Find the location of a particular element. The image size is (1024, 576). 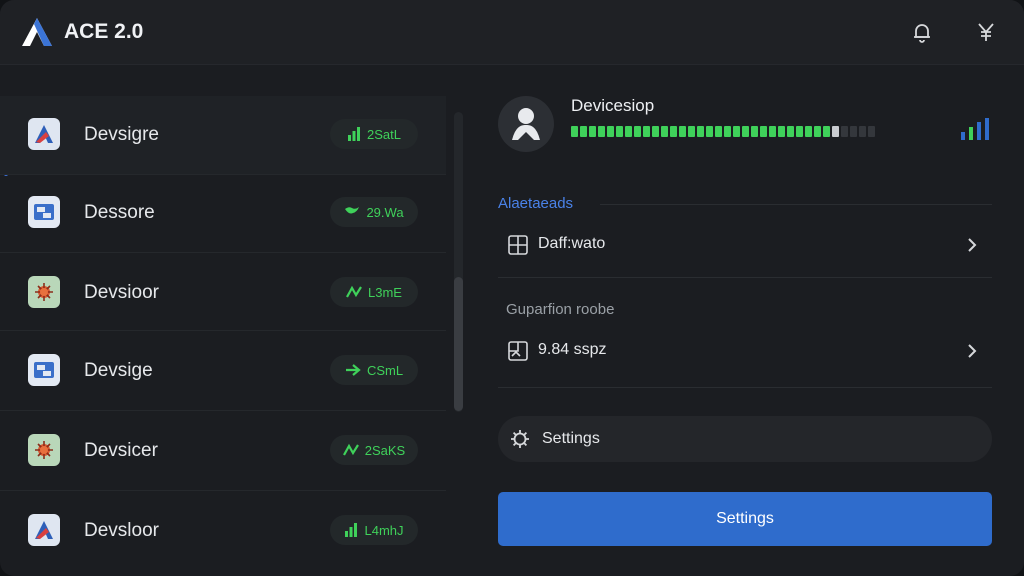

device-row: Devsicer 2SaKS is located at coordinates (223, 451).